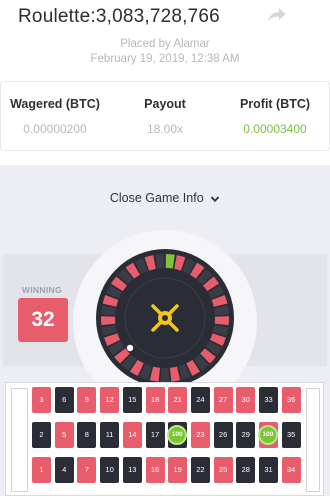 This screenshot has height=496, width=330. Describe the element at coordinates (41, 470) in the screenshot. I see `number-cell-1: 1` at that location.